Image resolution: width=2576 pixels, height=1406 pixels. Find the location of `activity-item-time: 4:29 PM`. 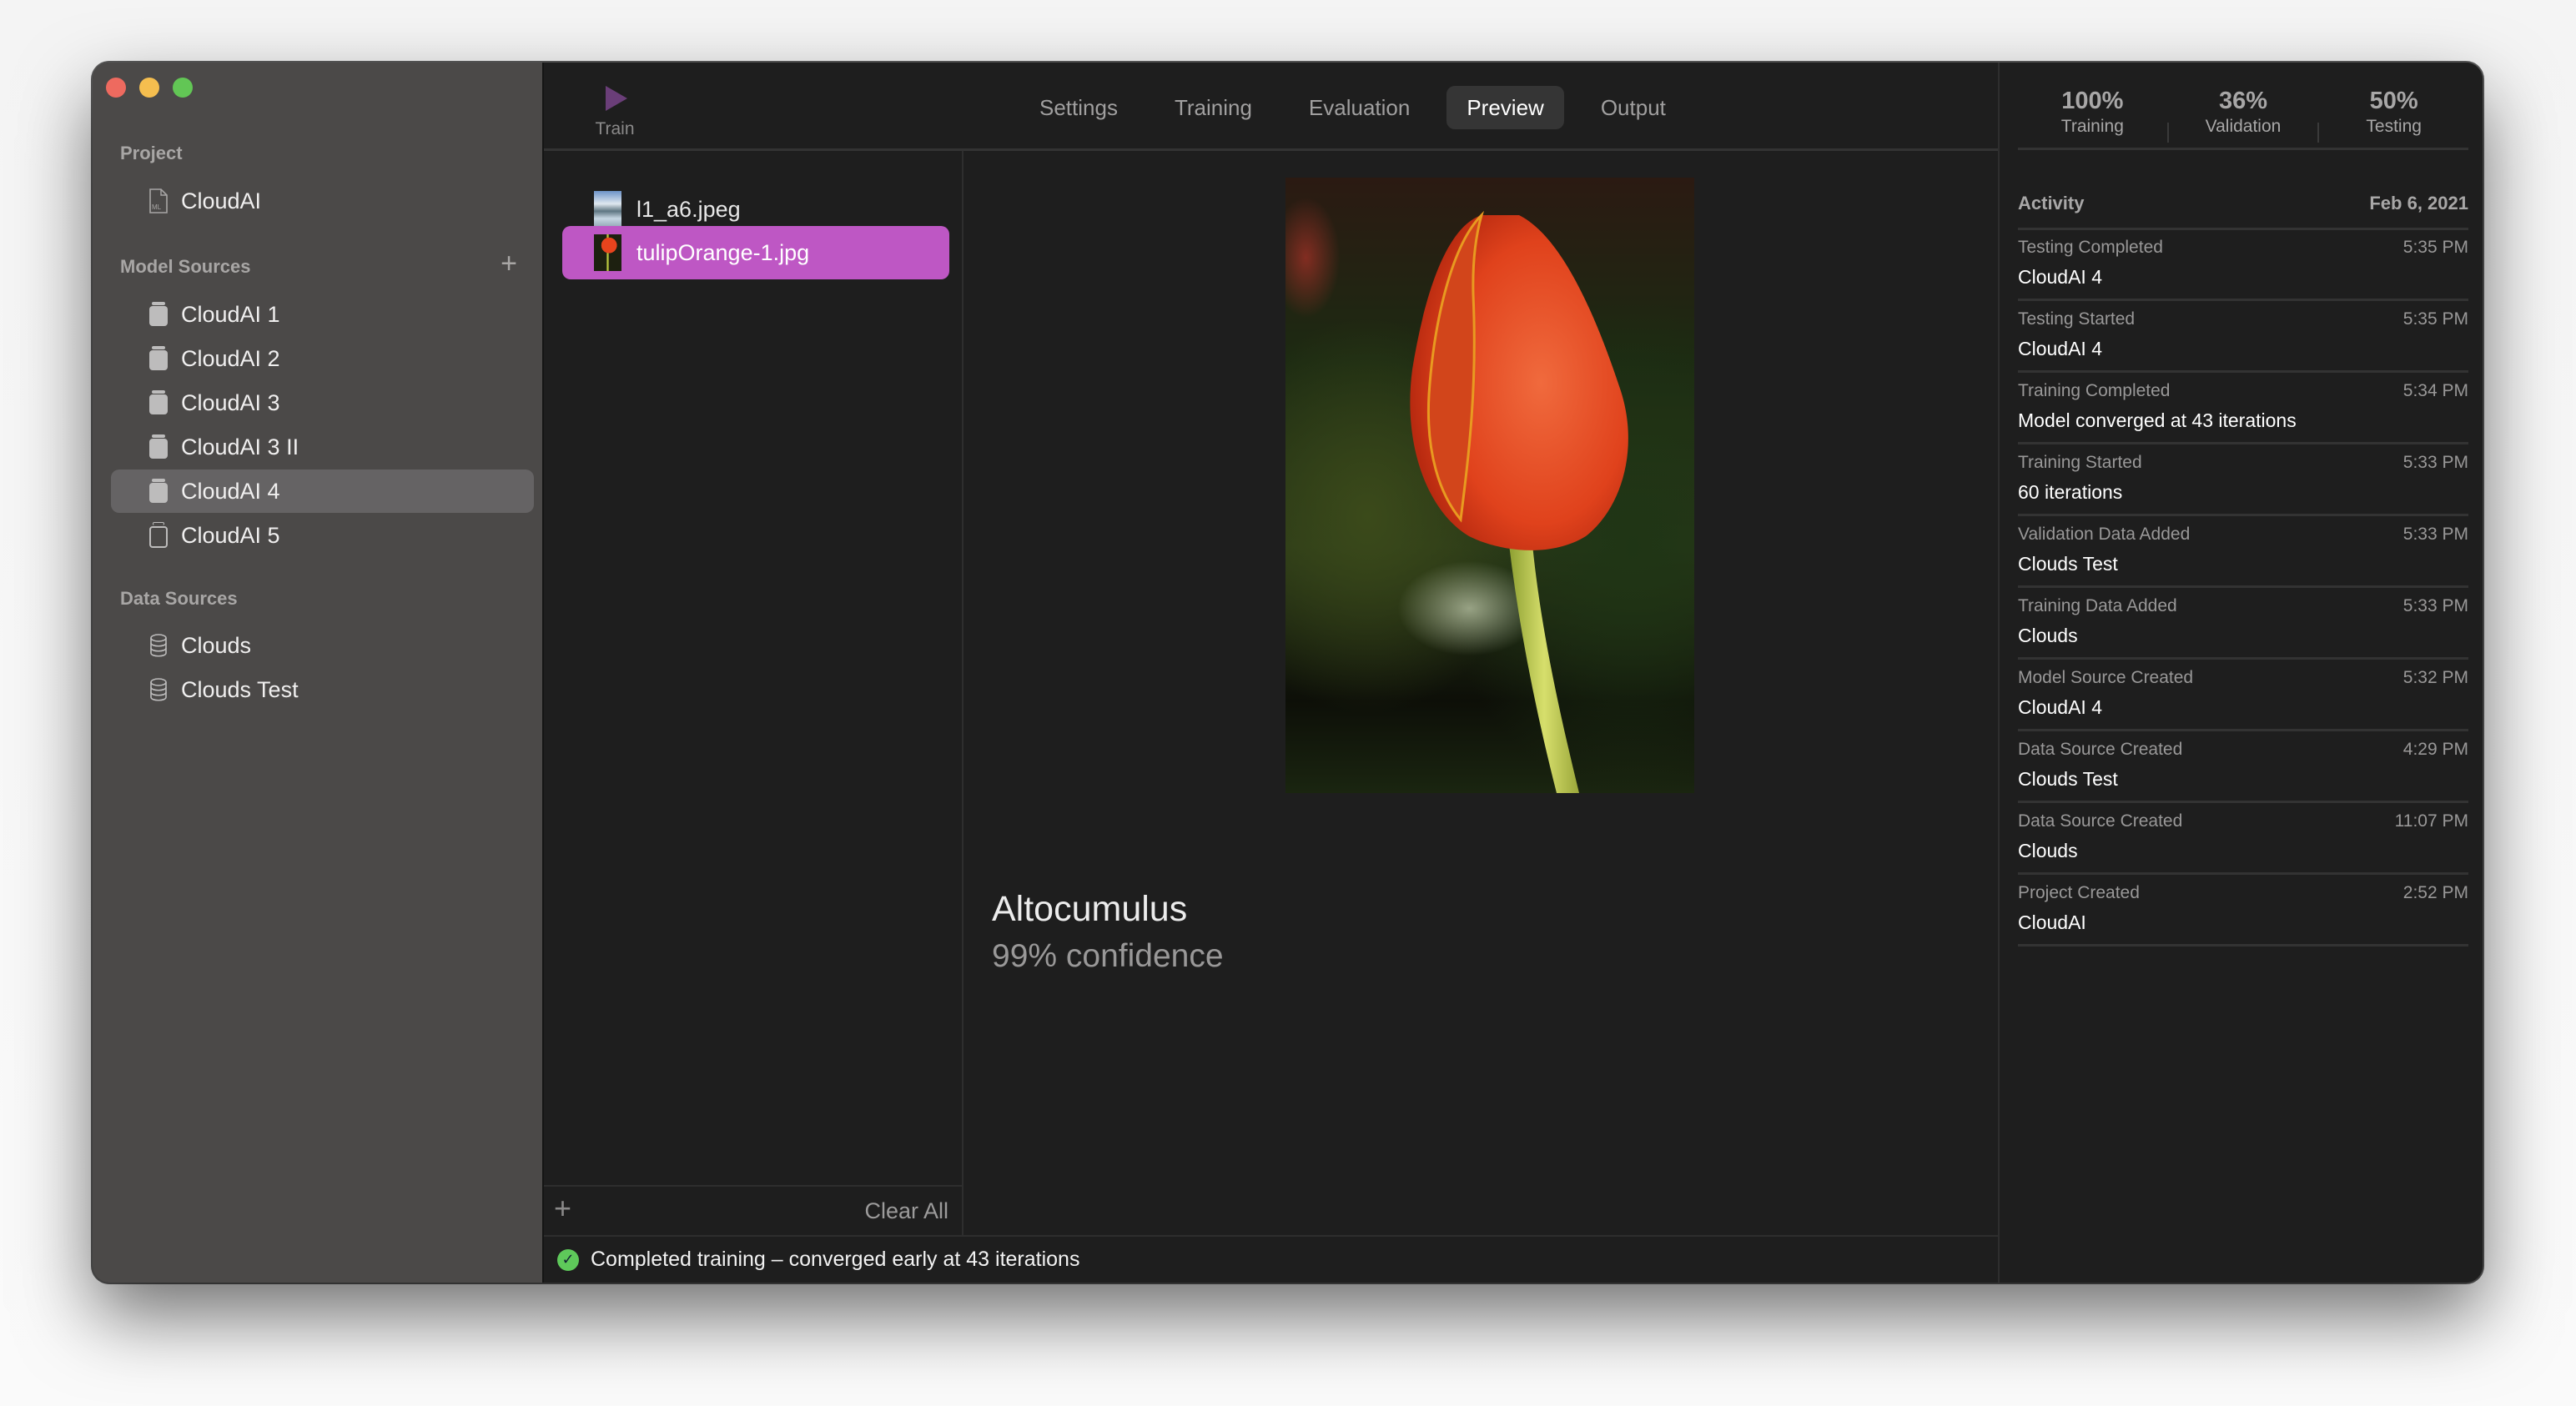

activity-item-time: 4:29 PM is located at coordinates (2435, 749).